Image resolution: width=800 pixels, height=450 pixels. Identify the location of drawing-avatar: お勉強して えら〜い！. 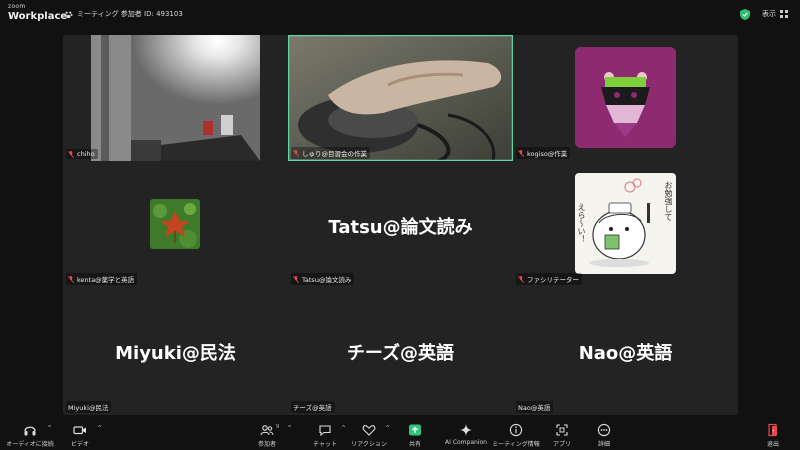
(625, 223).